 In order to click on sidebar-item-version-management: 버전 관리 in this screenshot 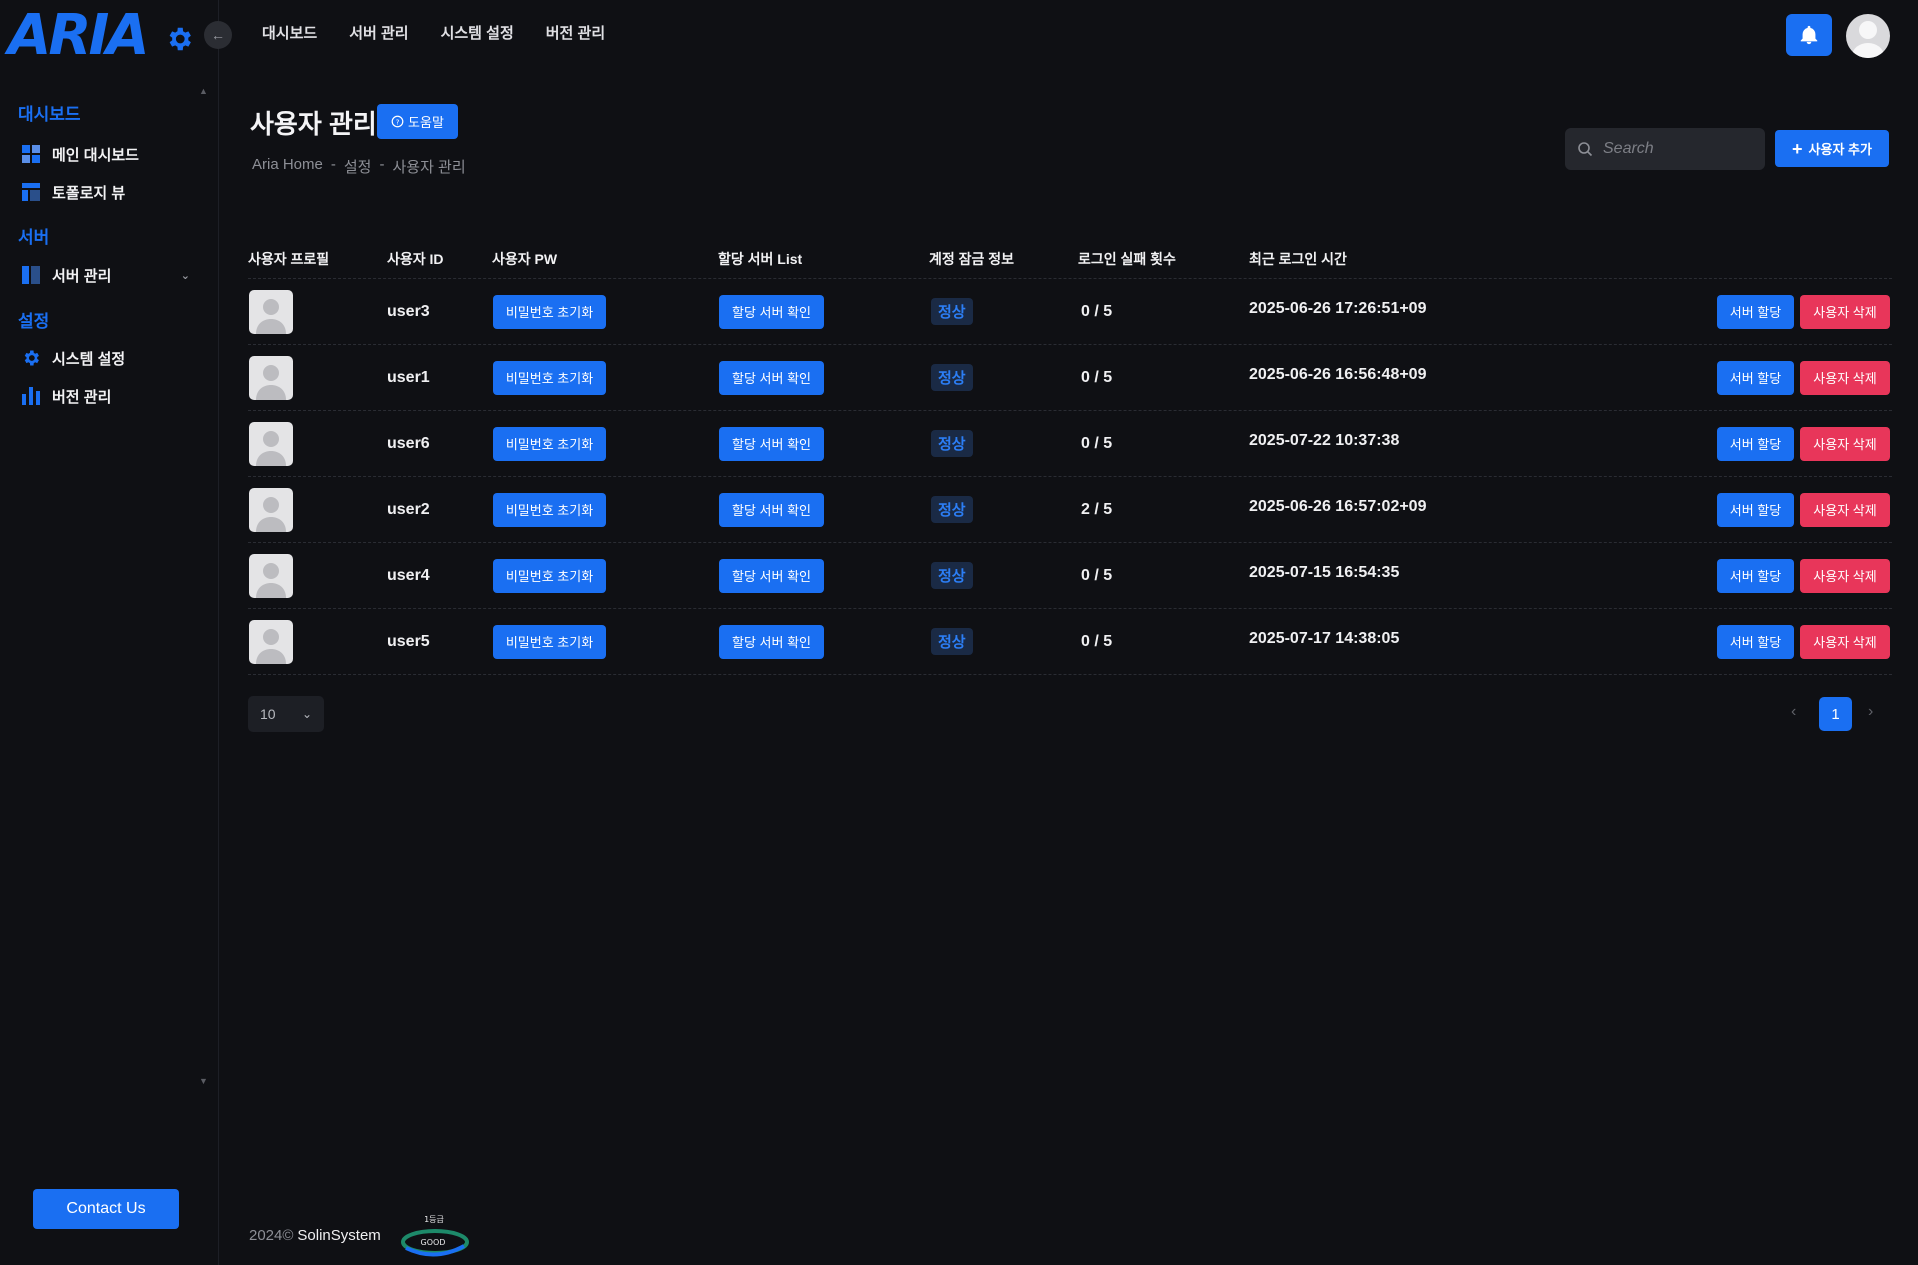, I will do `click(105, 396)`.